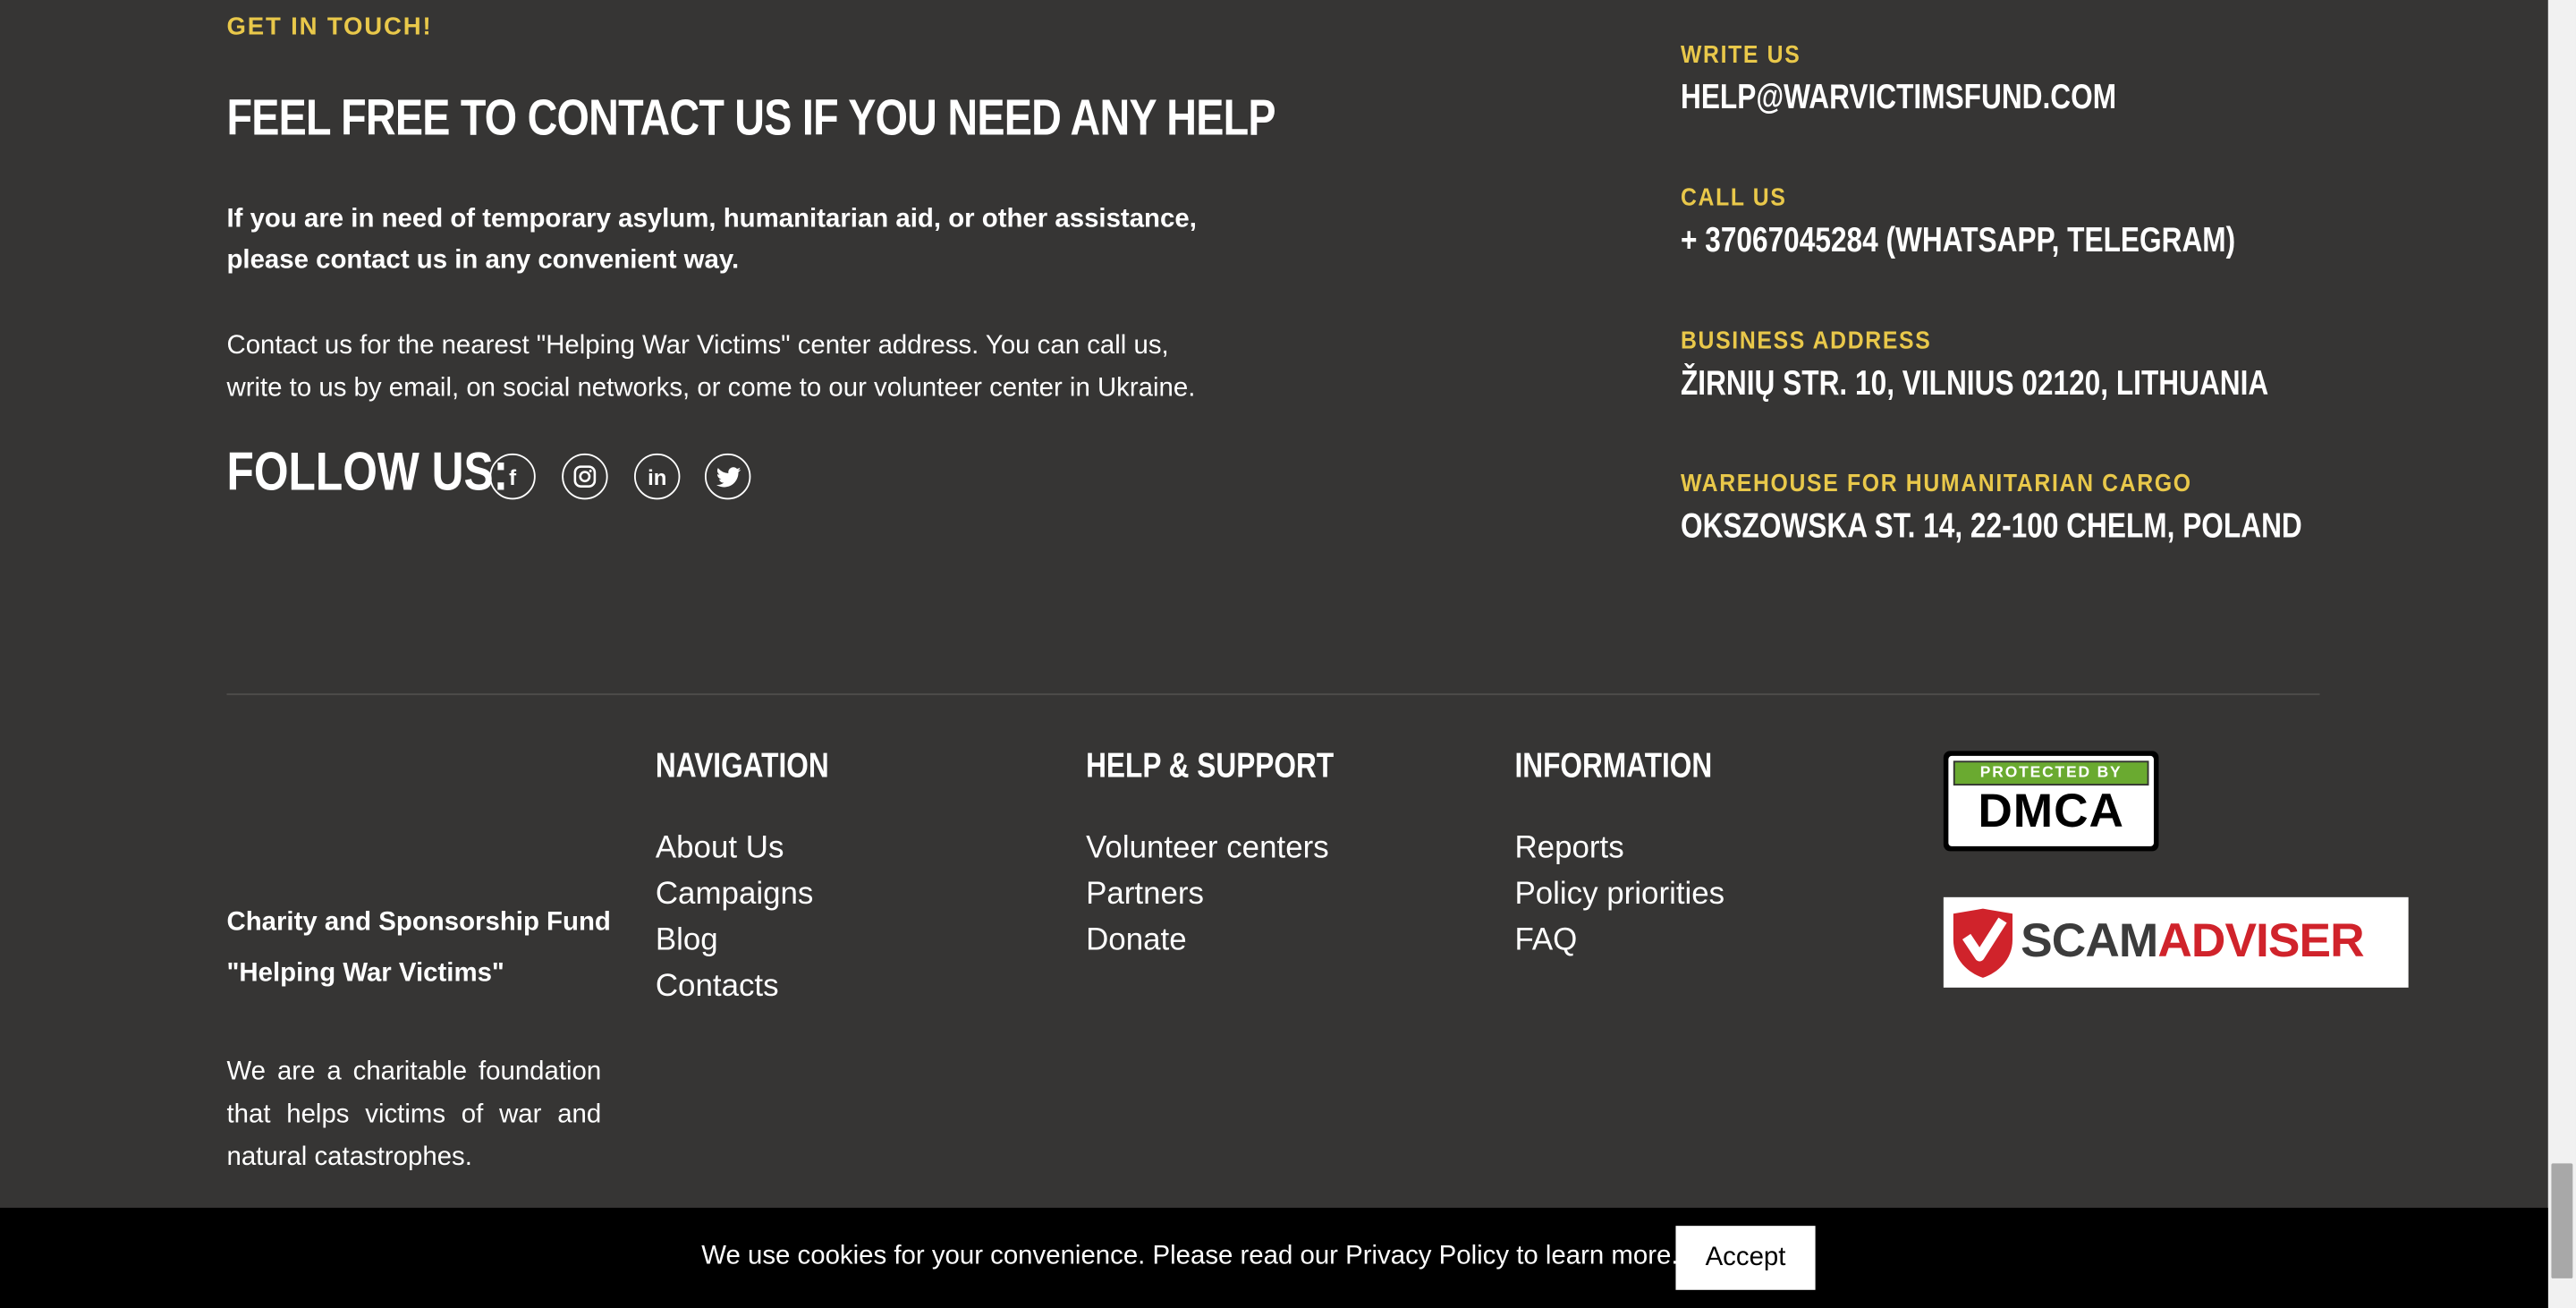 The height and width of the screenshot is (1308, 2576). What do you see at coordinates (735, 895) in the screenshot?
I see `nav-link-campaigns: Campaigns` at bounding box center [735, 895].